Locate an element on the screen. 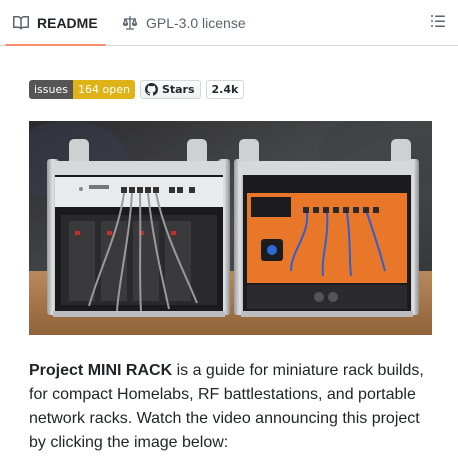 The width and height of the screenshot is (458, 458). stars-button: Stars is located at coordinates (170, 89).